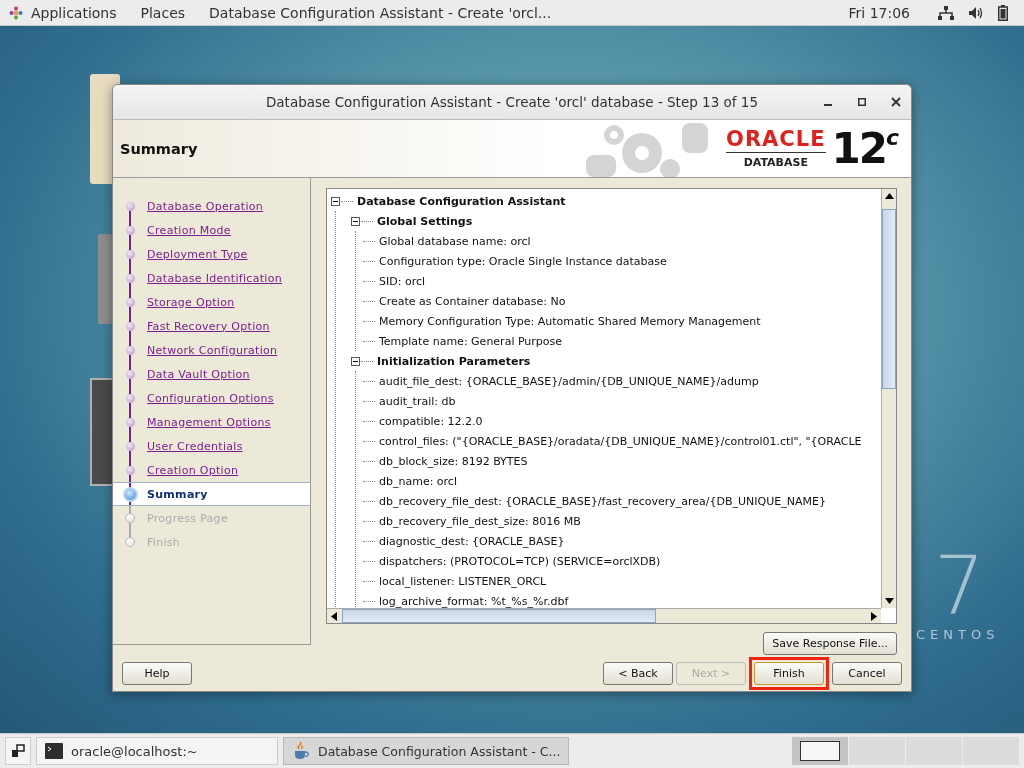 Image resolution: width=1024 pixels, height=768 pixels. Describe the element at coordinates (418, 481) in the screenshot. I see `tree-item: db_name: orcl` at that location.